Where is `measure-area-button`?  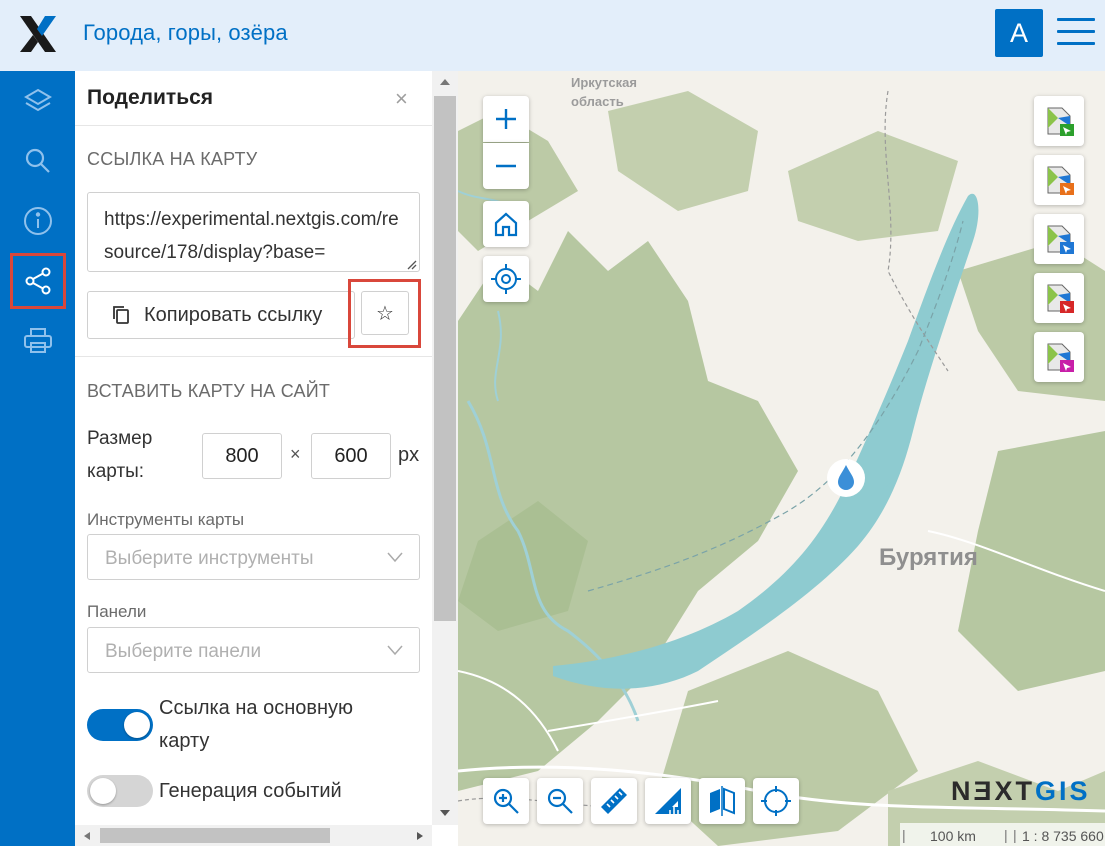
measure-area-button is located at coordinates (668, 801).